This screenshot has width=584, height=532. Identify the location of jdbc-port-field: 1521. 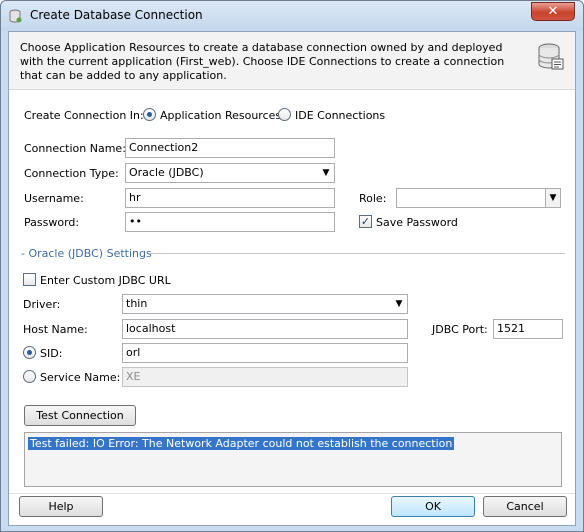
(528, 329).